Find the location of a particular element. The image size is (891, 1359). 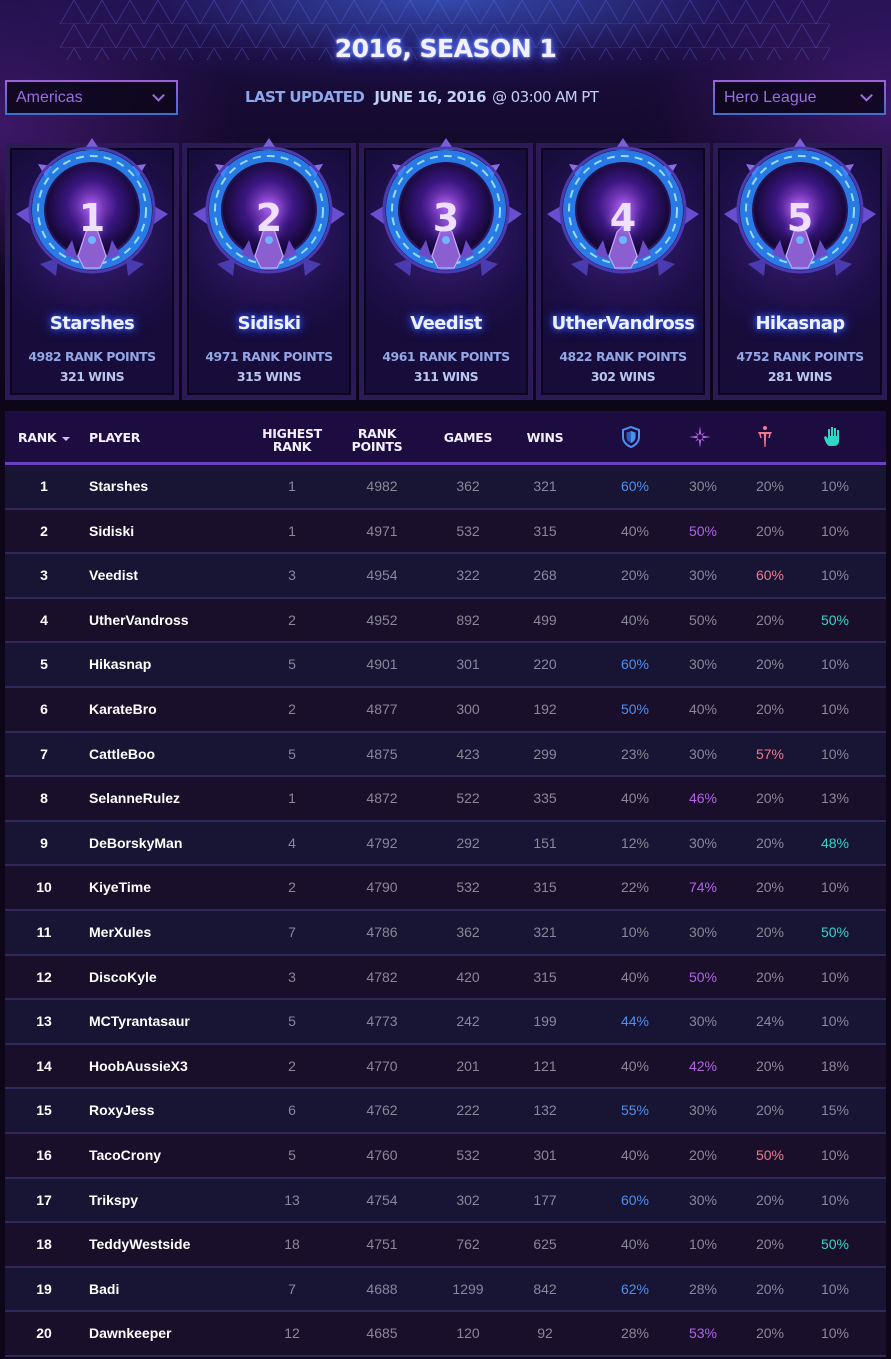

cell-games: 532 is located at coordinates (468, 887).